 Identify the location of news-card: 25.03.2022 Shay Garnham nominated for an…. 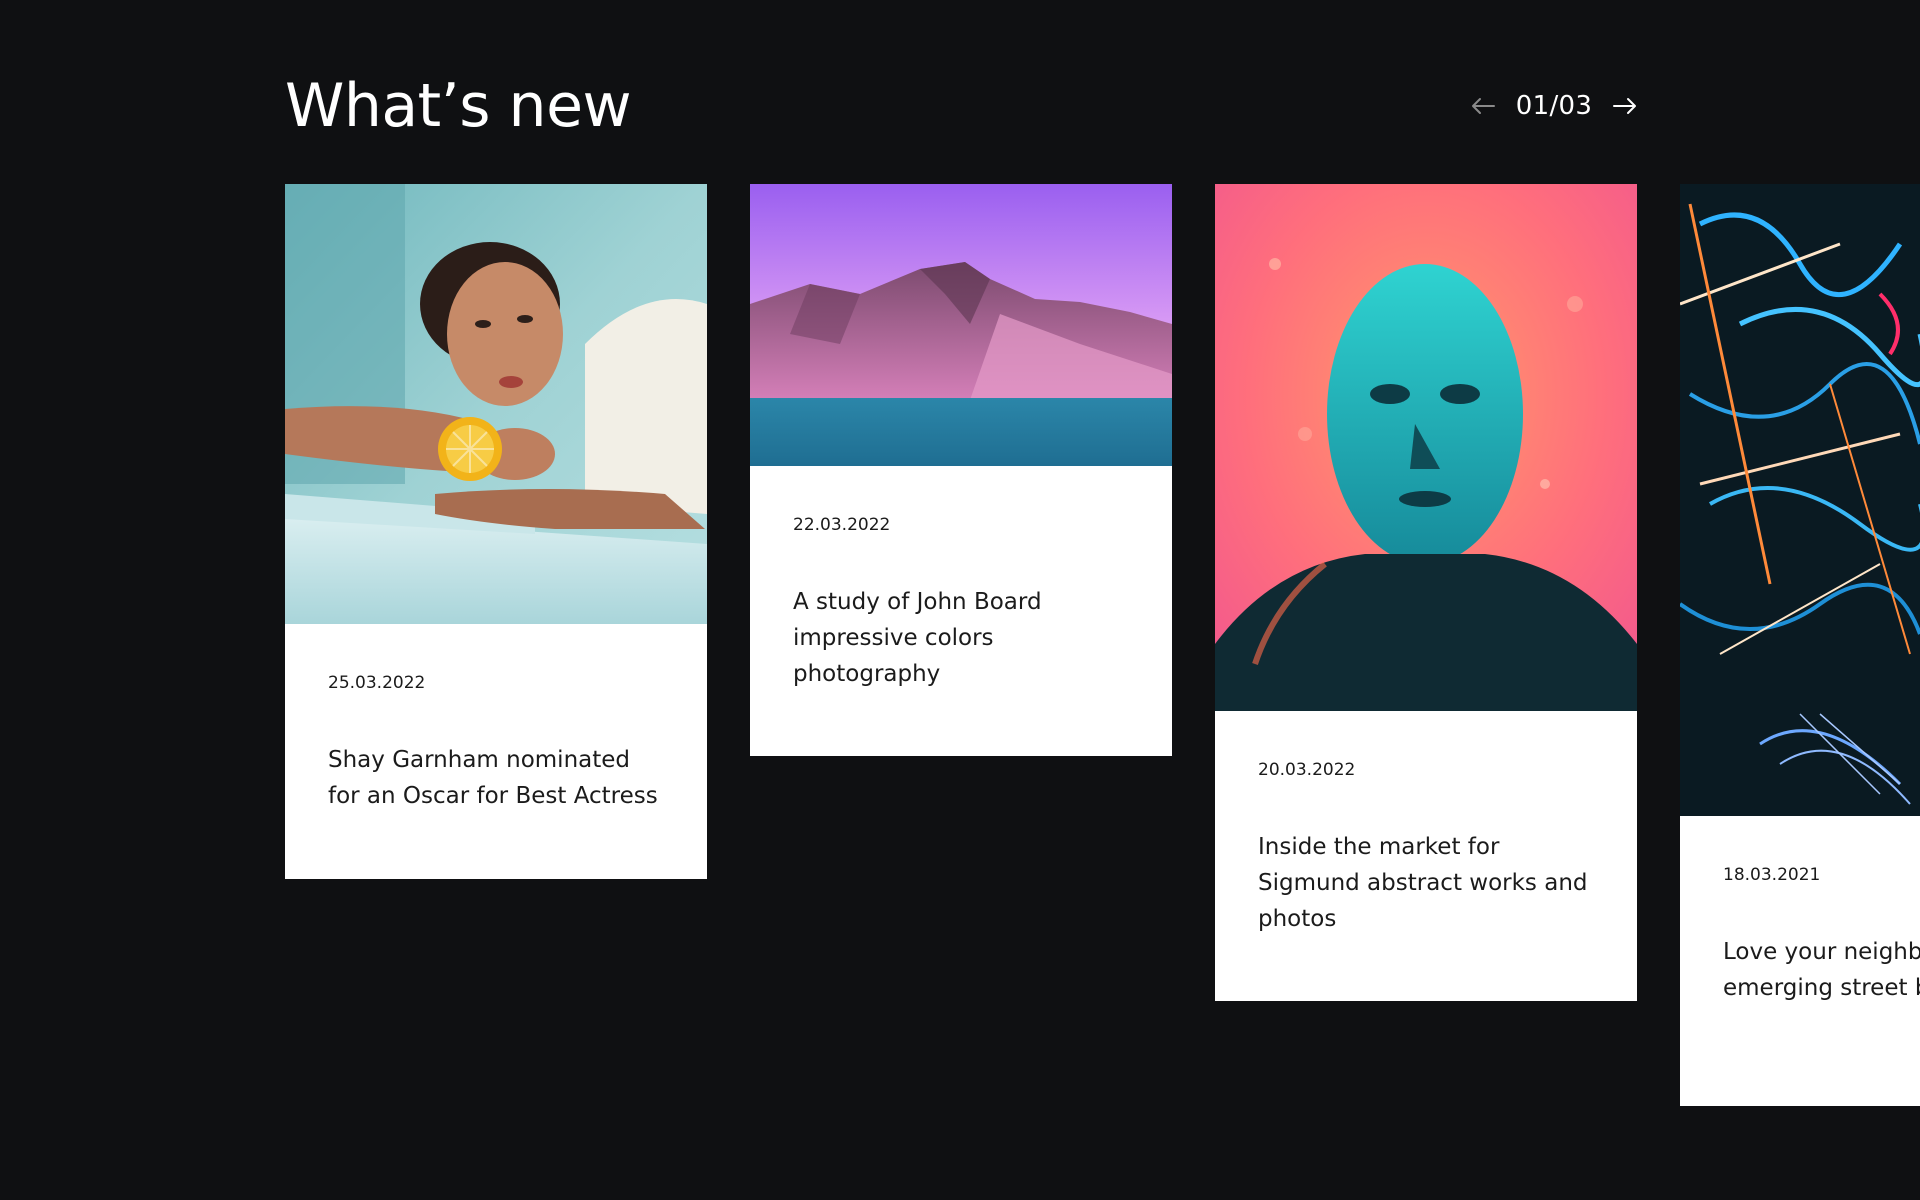
(496, 531).